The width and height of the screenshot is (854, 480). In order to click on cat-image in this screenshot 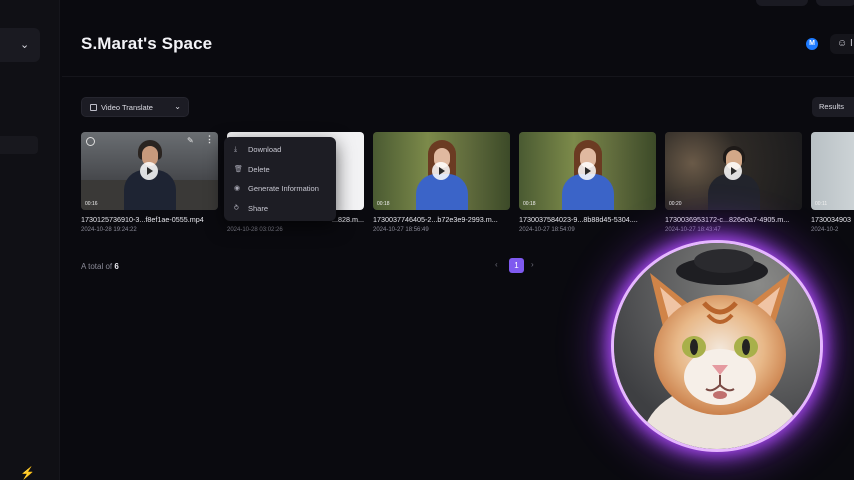, I will do `click(717, 346)`.